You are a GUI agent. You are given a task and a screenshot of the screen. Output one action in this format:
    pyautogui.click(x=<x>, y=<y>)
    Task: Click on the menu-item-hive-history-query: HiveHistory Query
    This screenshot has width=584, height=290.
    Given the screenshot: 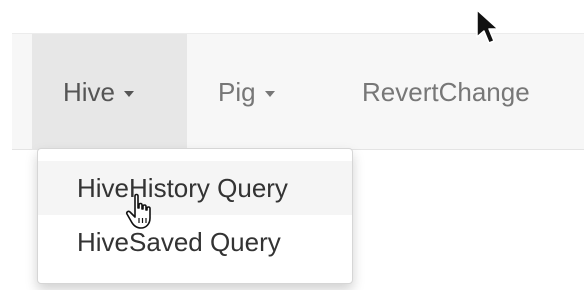 What is the action you would take?
    pyautogui.click(x=195, y=188)
    